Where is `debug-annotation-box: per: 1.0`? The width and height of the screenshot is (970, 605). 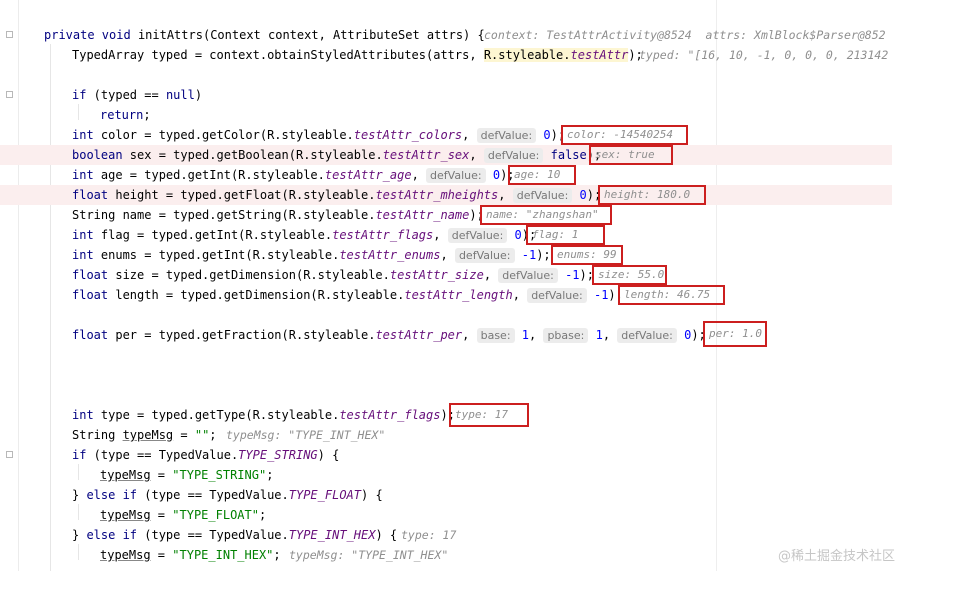 debug-annotation-box: per: 1.0 is located at coordinates (735, 334).